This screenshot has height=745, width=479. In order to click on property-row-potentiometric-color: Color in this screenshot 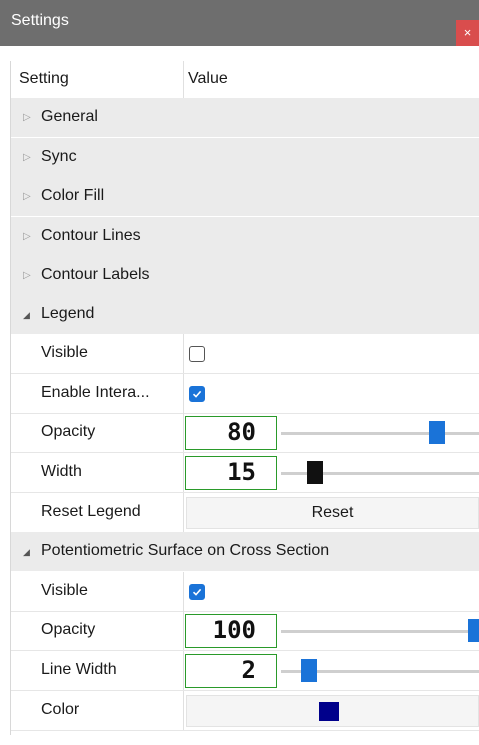, I will do `click(245, 711)`.